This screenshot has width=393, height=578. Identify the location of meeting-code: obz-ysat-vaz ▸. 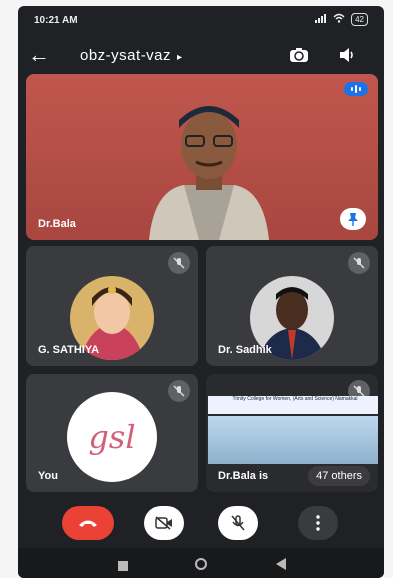
(131, 55).